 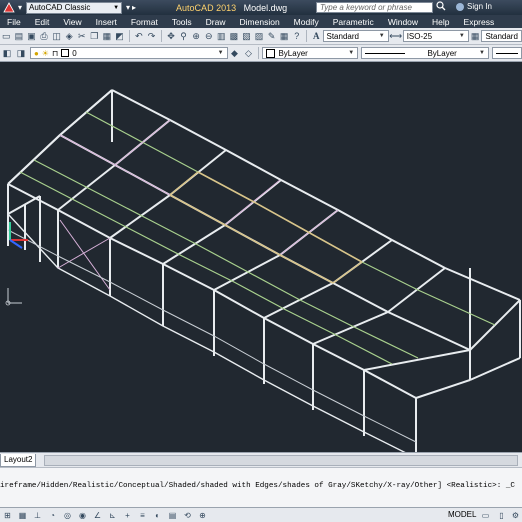 I want to click on dyn-icon: +, so click(x=127, y=515).